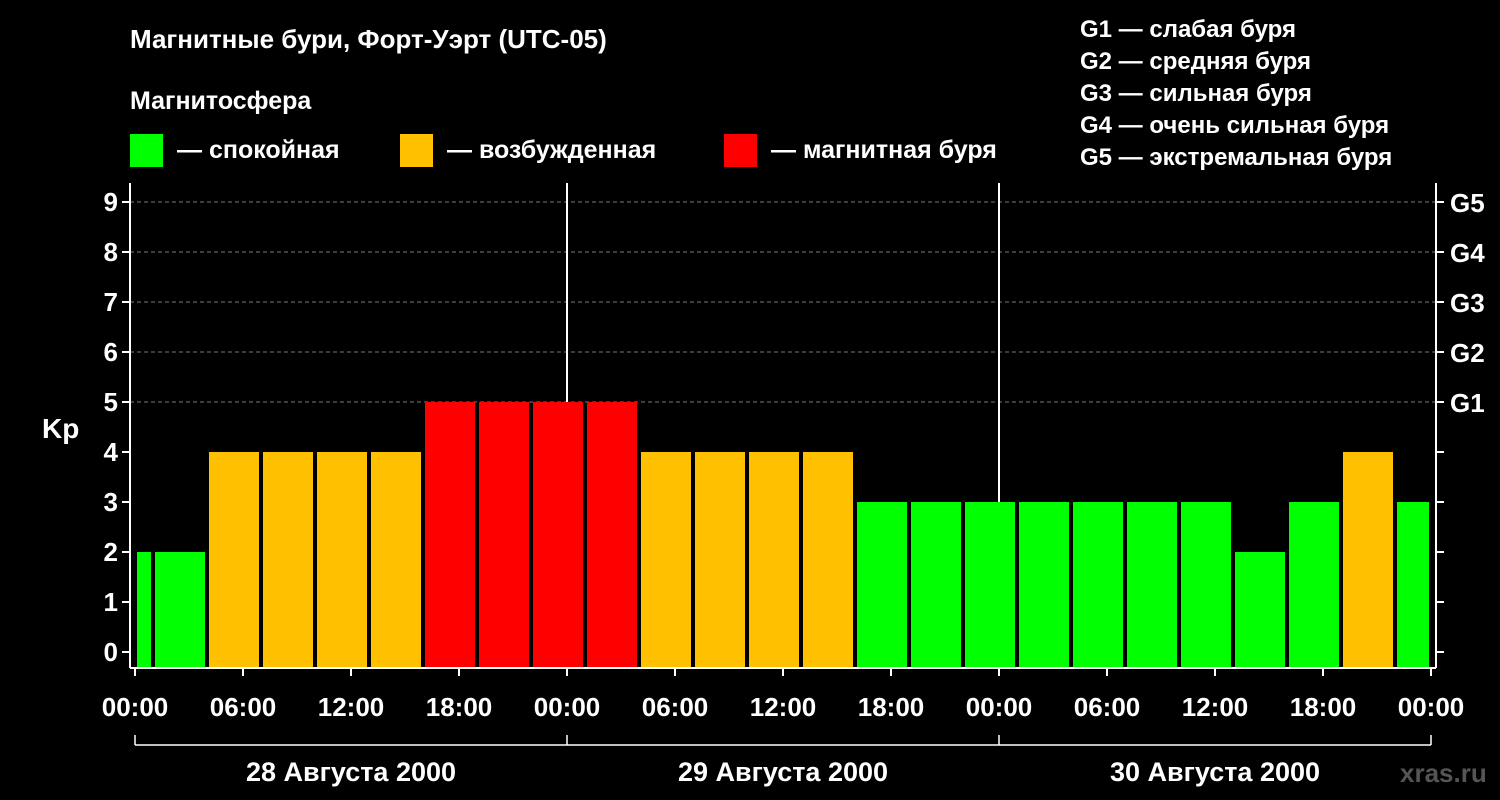 The height and width of the screenshot is (800, 1500). What do you see at coordinates (111, 302) in the screenshot?
I see `y-tick-label-7: 7` at bounding box center [111, 302].